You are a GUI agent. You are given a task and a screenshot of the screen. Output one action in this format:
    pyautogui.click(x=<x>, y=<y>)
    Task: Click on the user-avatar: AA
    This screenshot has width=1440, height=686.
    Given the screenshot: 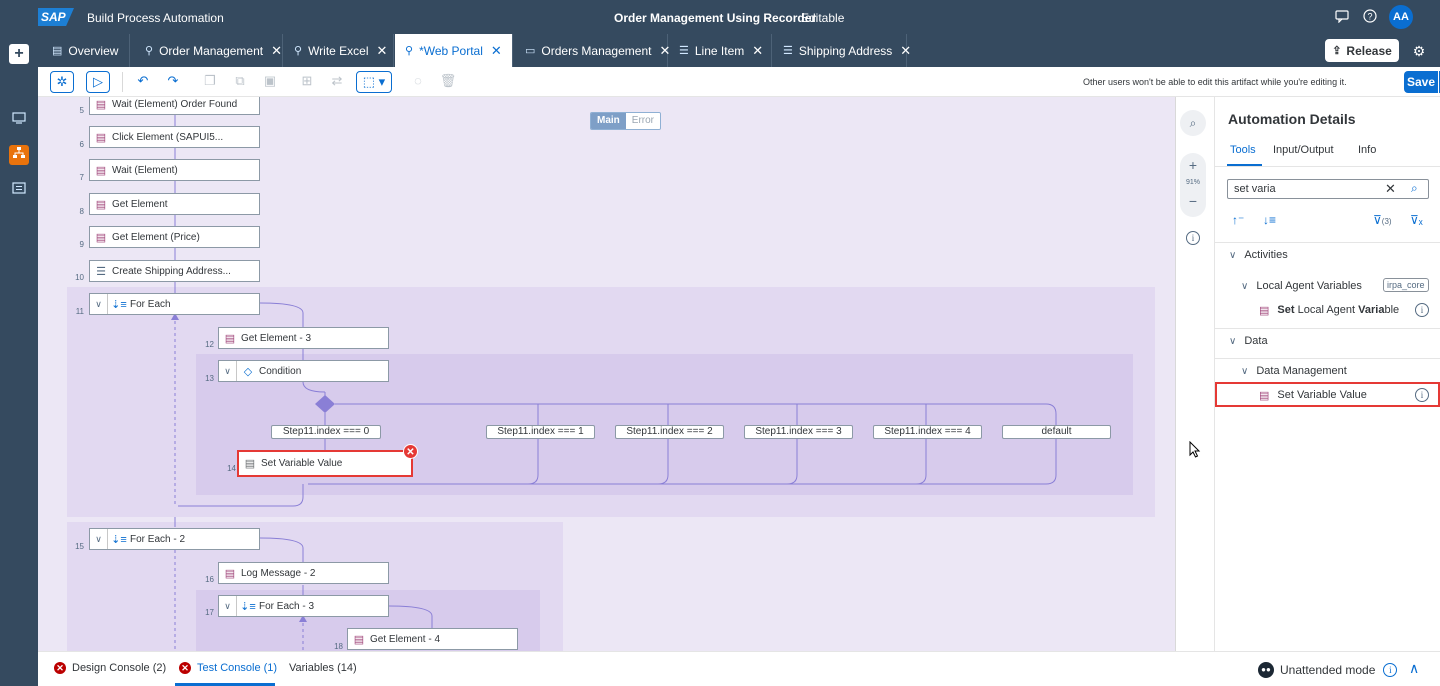 What is the action you would take?
    pyautogui.click(x=1401, y=17)
    